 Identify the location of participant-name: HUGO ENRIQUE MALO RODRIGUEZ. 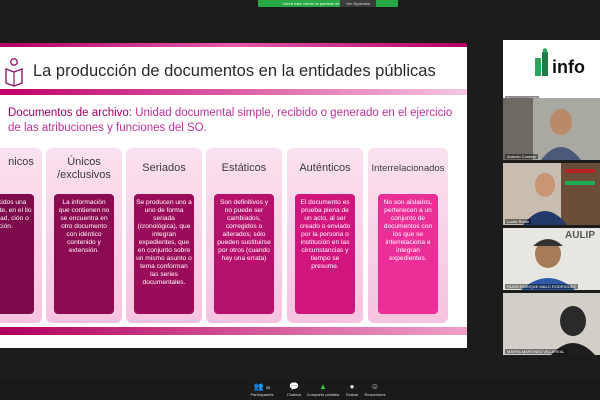
(541, 286).